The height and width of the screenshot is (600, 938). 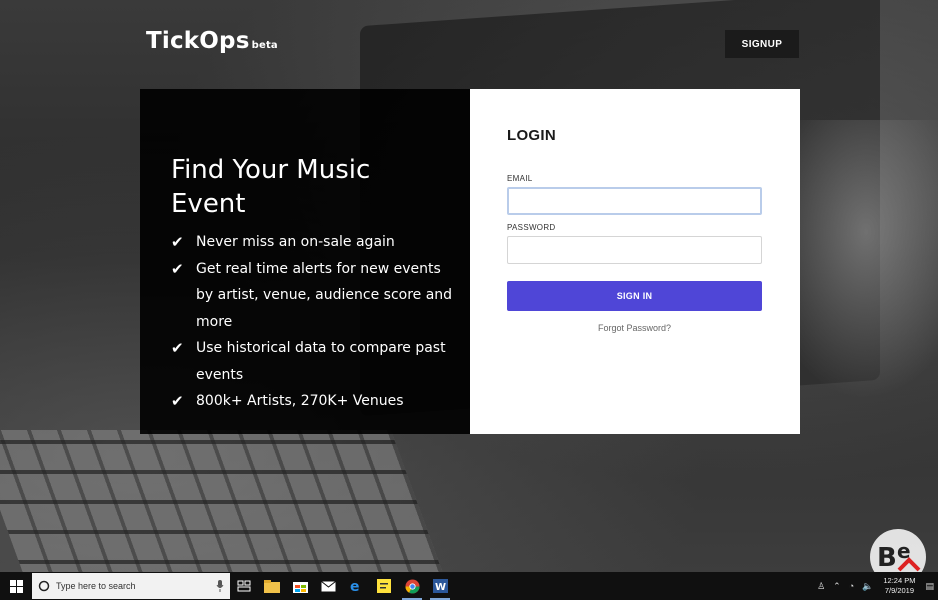 I want to click on feature-item: ✔ 800k+ Artists, 270K+ Venues, so click(x=316, y=401).